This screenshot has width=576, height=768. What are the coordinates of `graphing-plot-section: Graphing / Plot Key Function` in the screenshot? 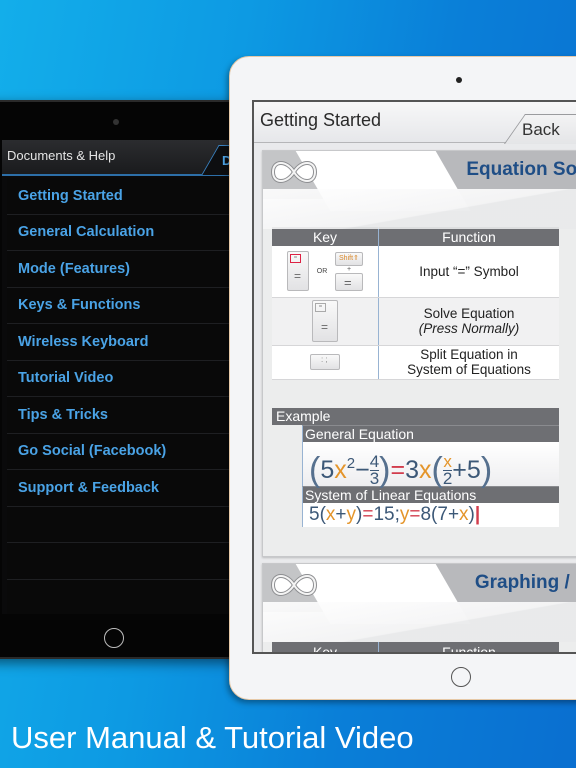 It's located at (419, 607).